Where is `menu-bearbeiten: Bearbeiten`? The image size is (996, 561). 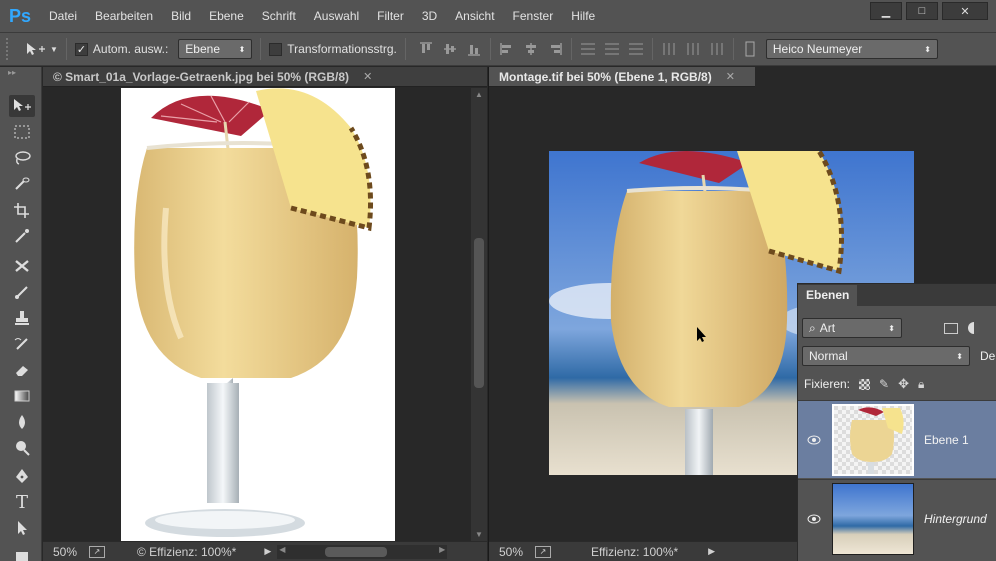 menu-bearbeiten: Bearbeiten is located at coordinates (124, 16).